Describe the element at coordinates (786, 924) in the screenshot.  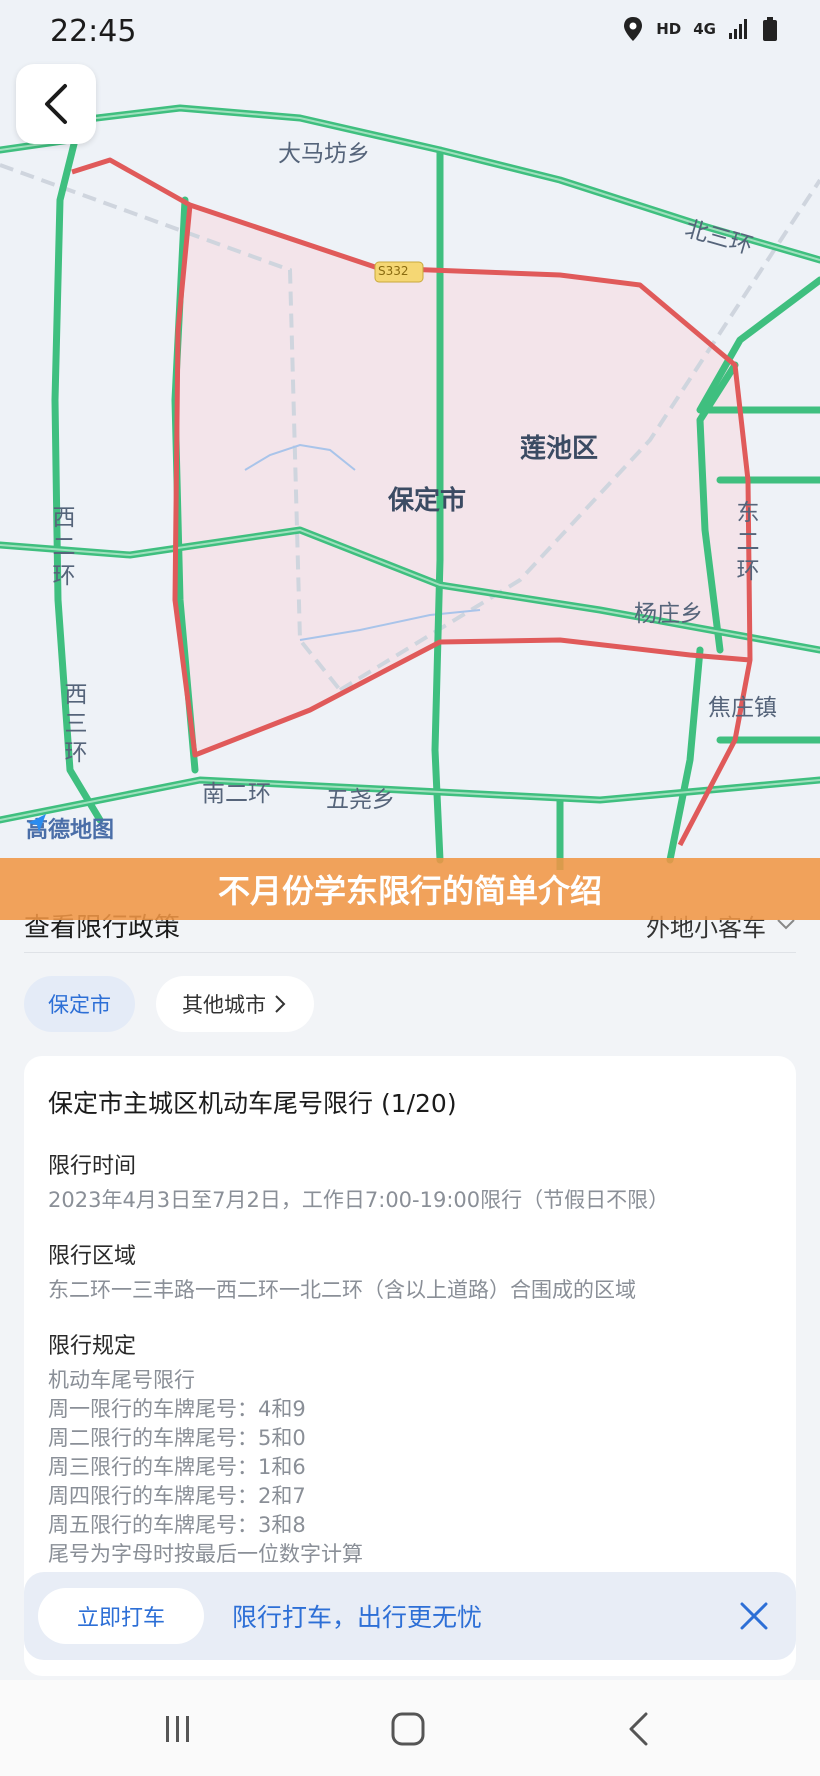
I see `chevron-down-icon` at that location.